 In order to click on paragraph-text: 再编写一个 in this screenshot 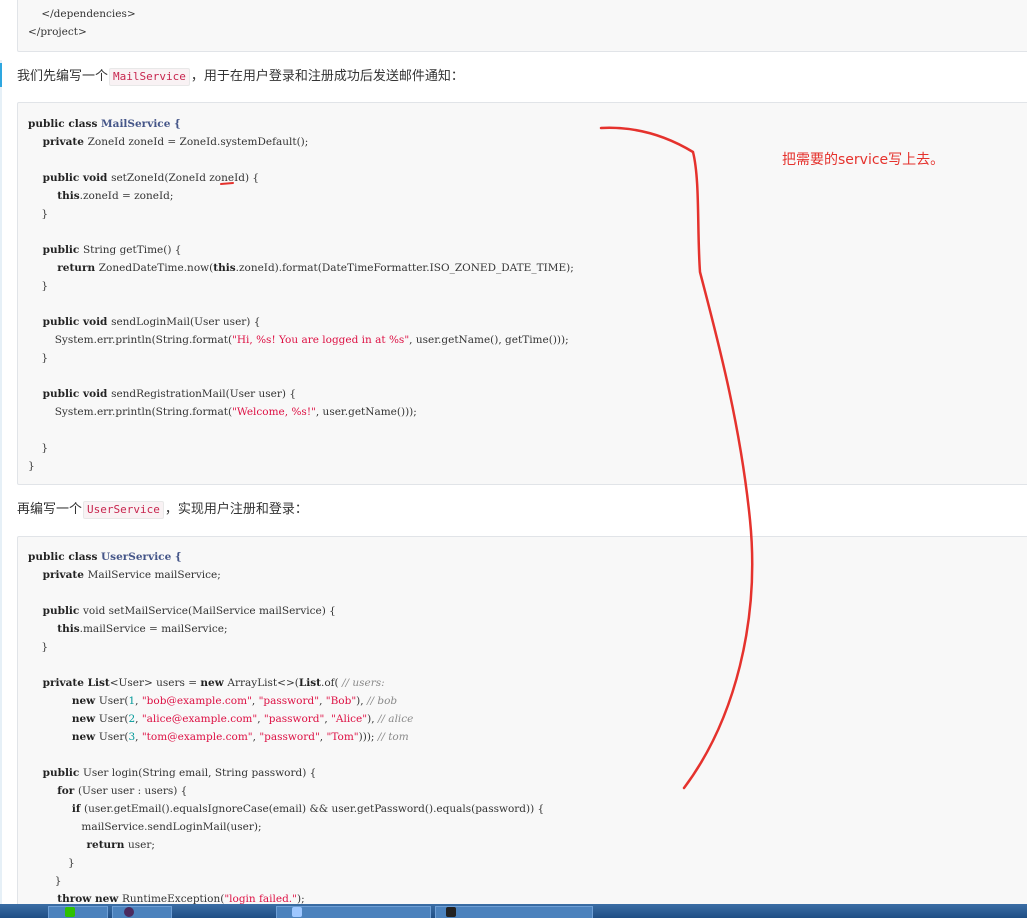, I will do `click(50, 509)`.